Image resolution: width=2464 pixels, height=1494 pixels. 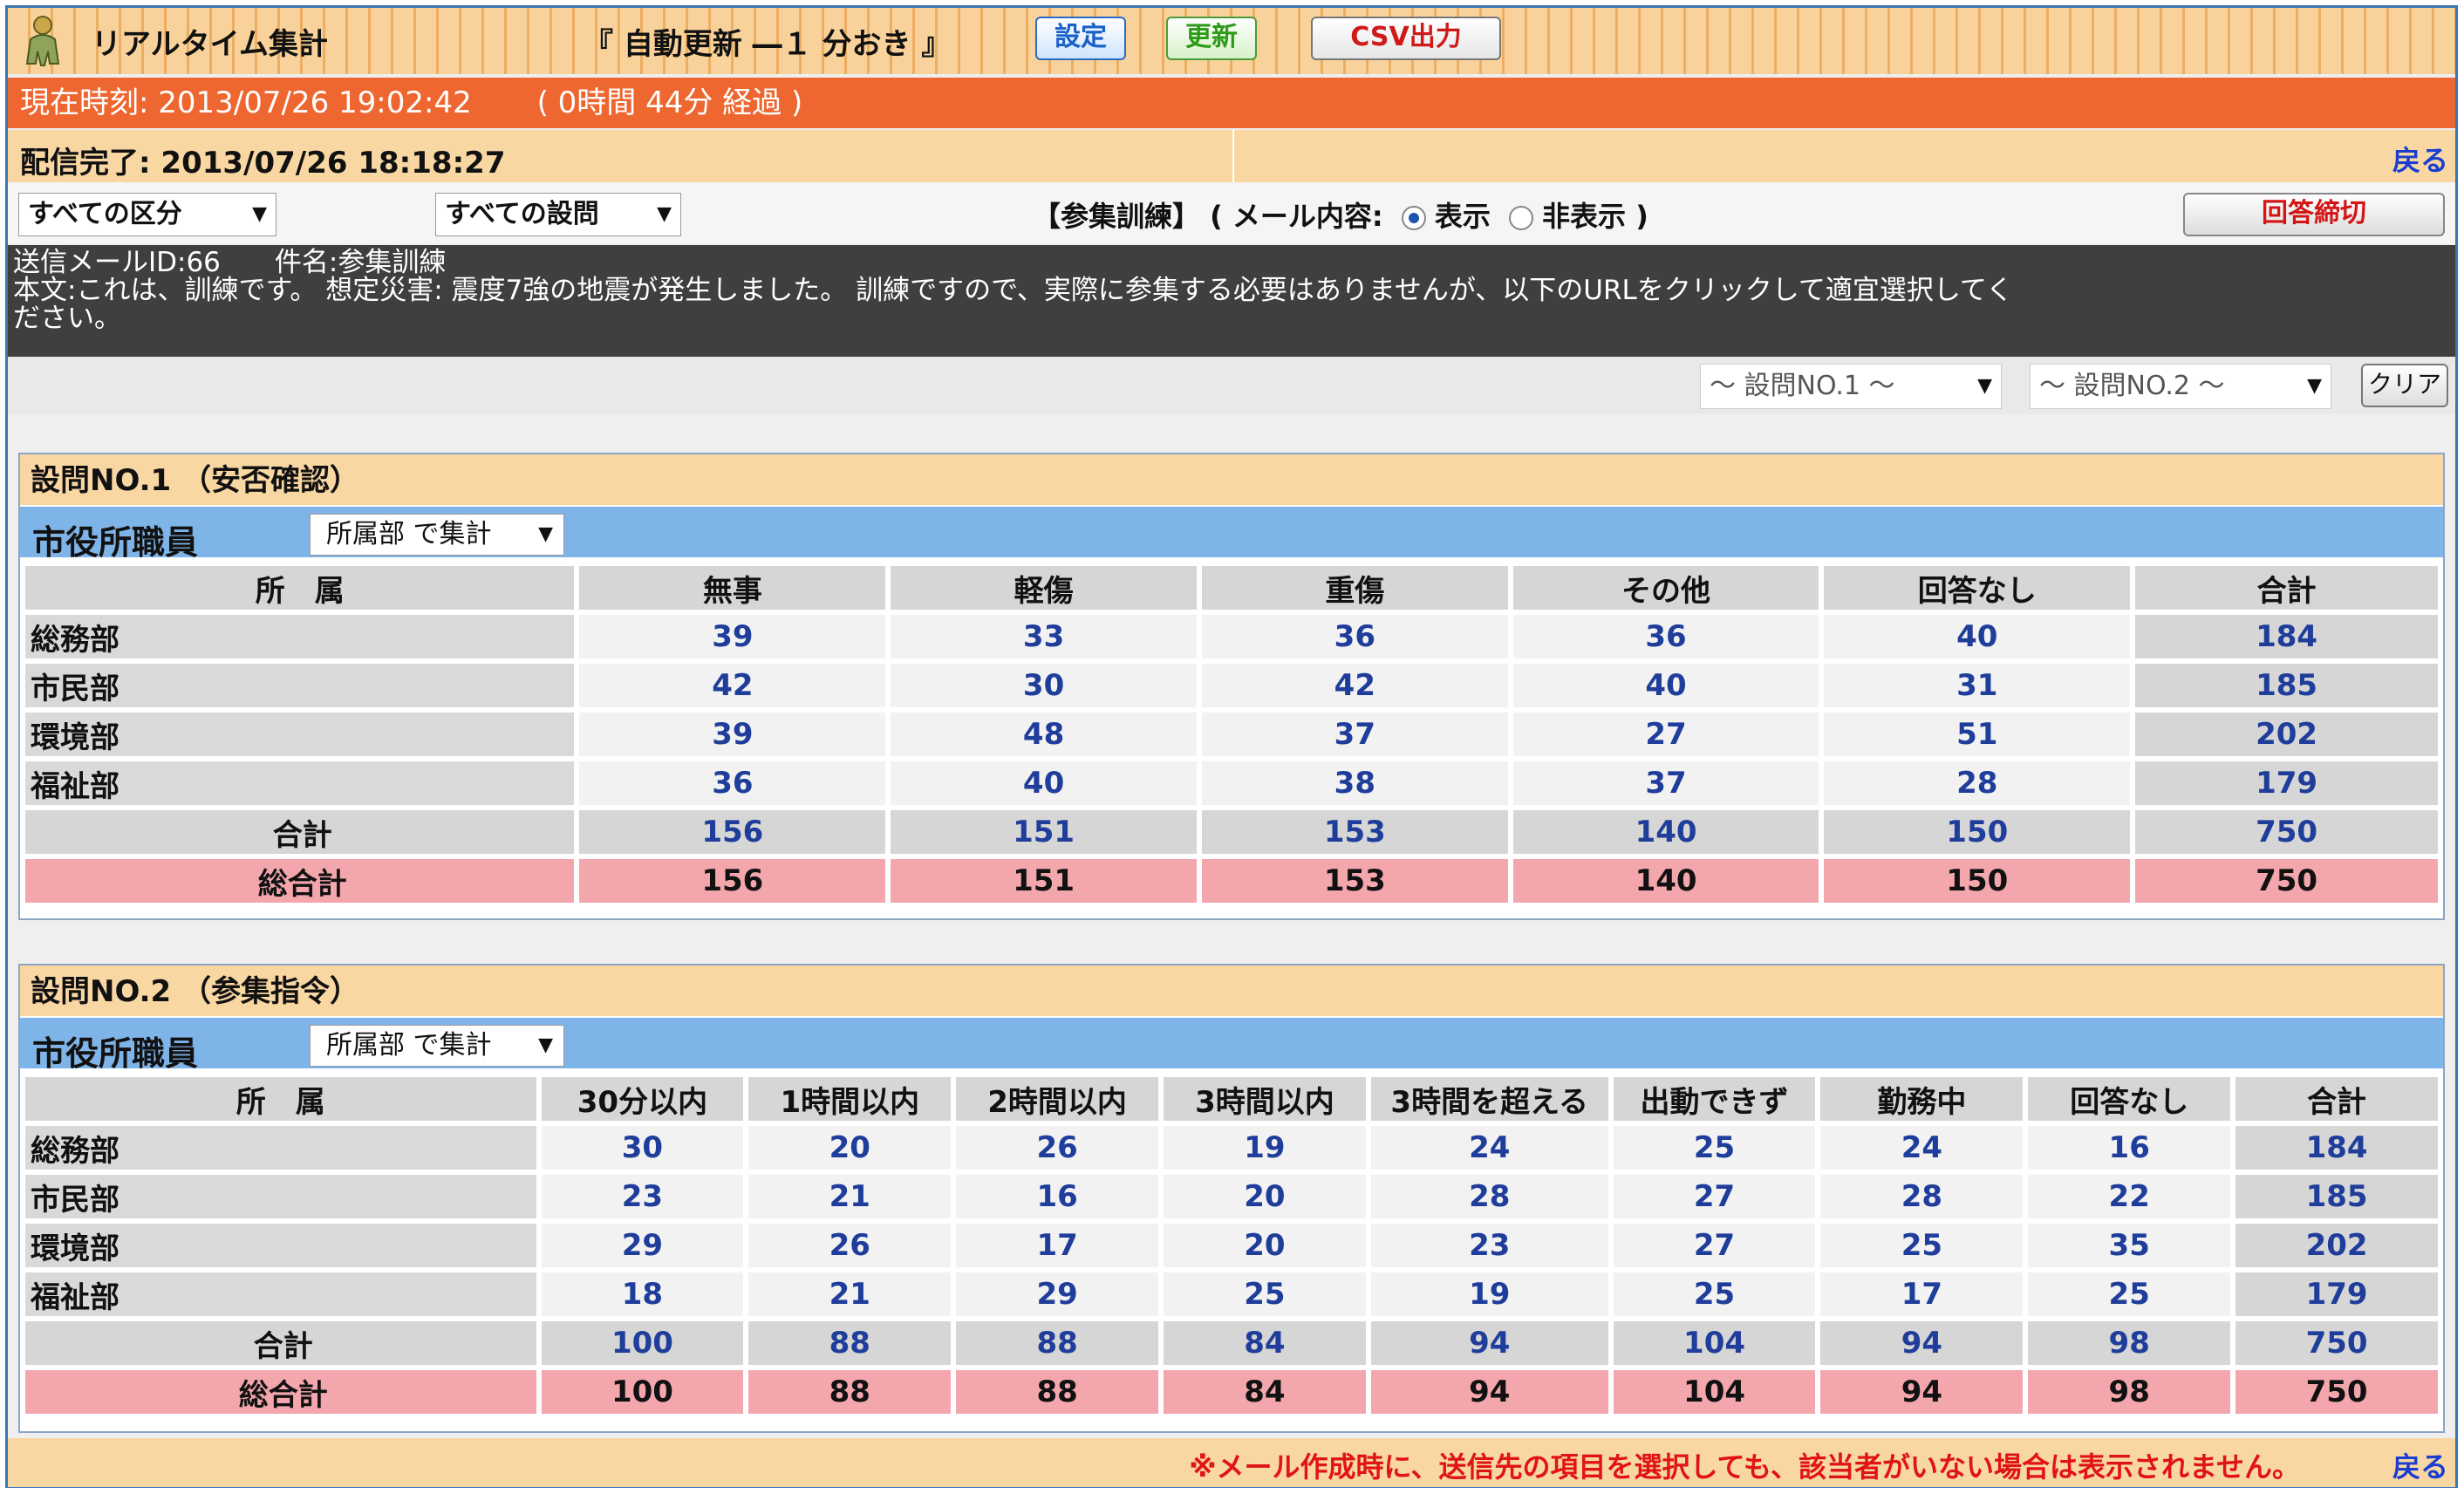 I want to click on table-cell: 202, so click(x=2336, y=1245).